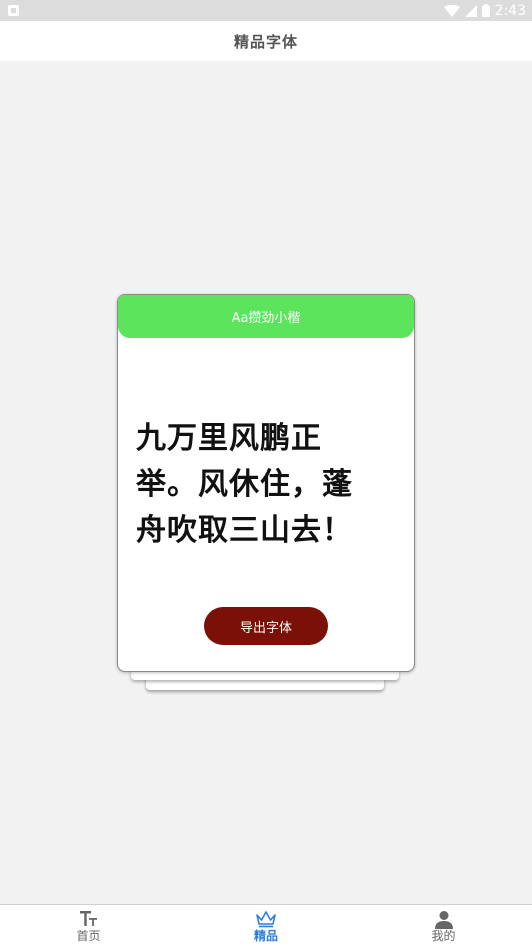 The height and width of the screenshot is (946, 532). I want to click on battery-icon, so click(485, 10).